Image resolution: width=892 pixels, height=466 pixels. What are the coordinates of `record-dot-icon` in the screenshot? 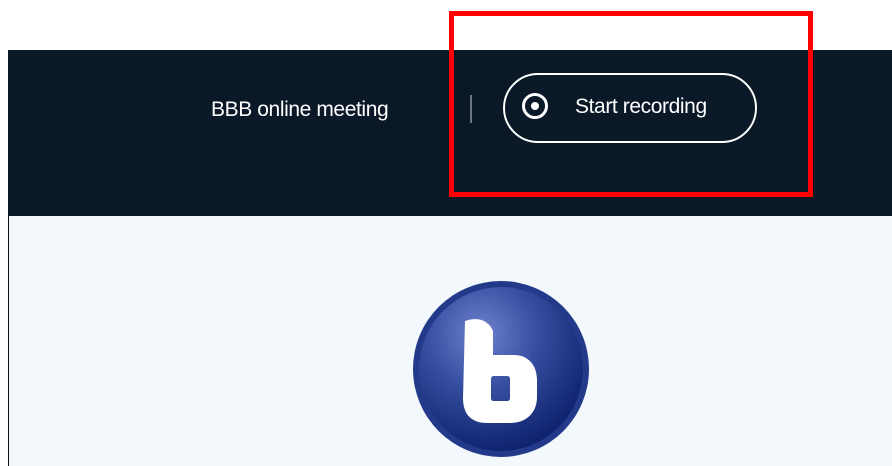 It's located at (535, 106).